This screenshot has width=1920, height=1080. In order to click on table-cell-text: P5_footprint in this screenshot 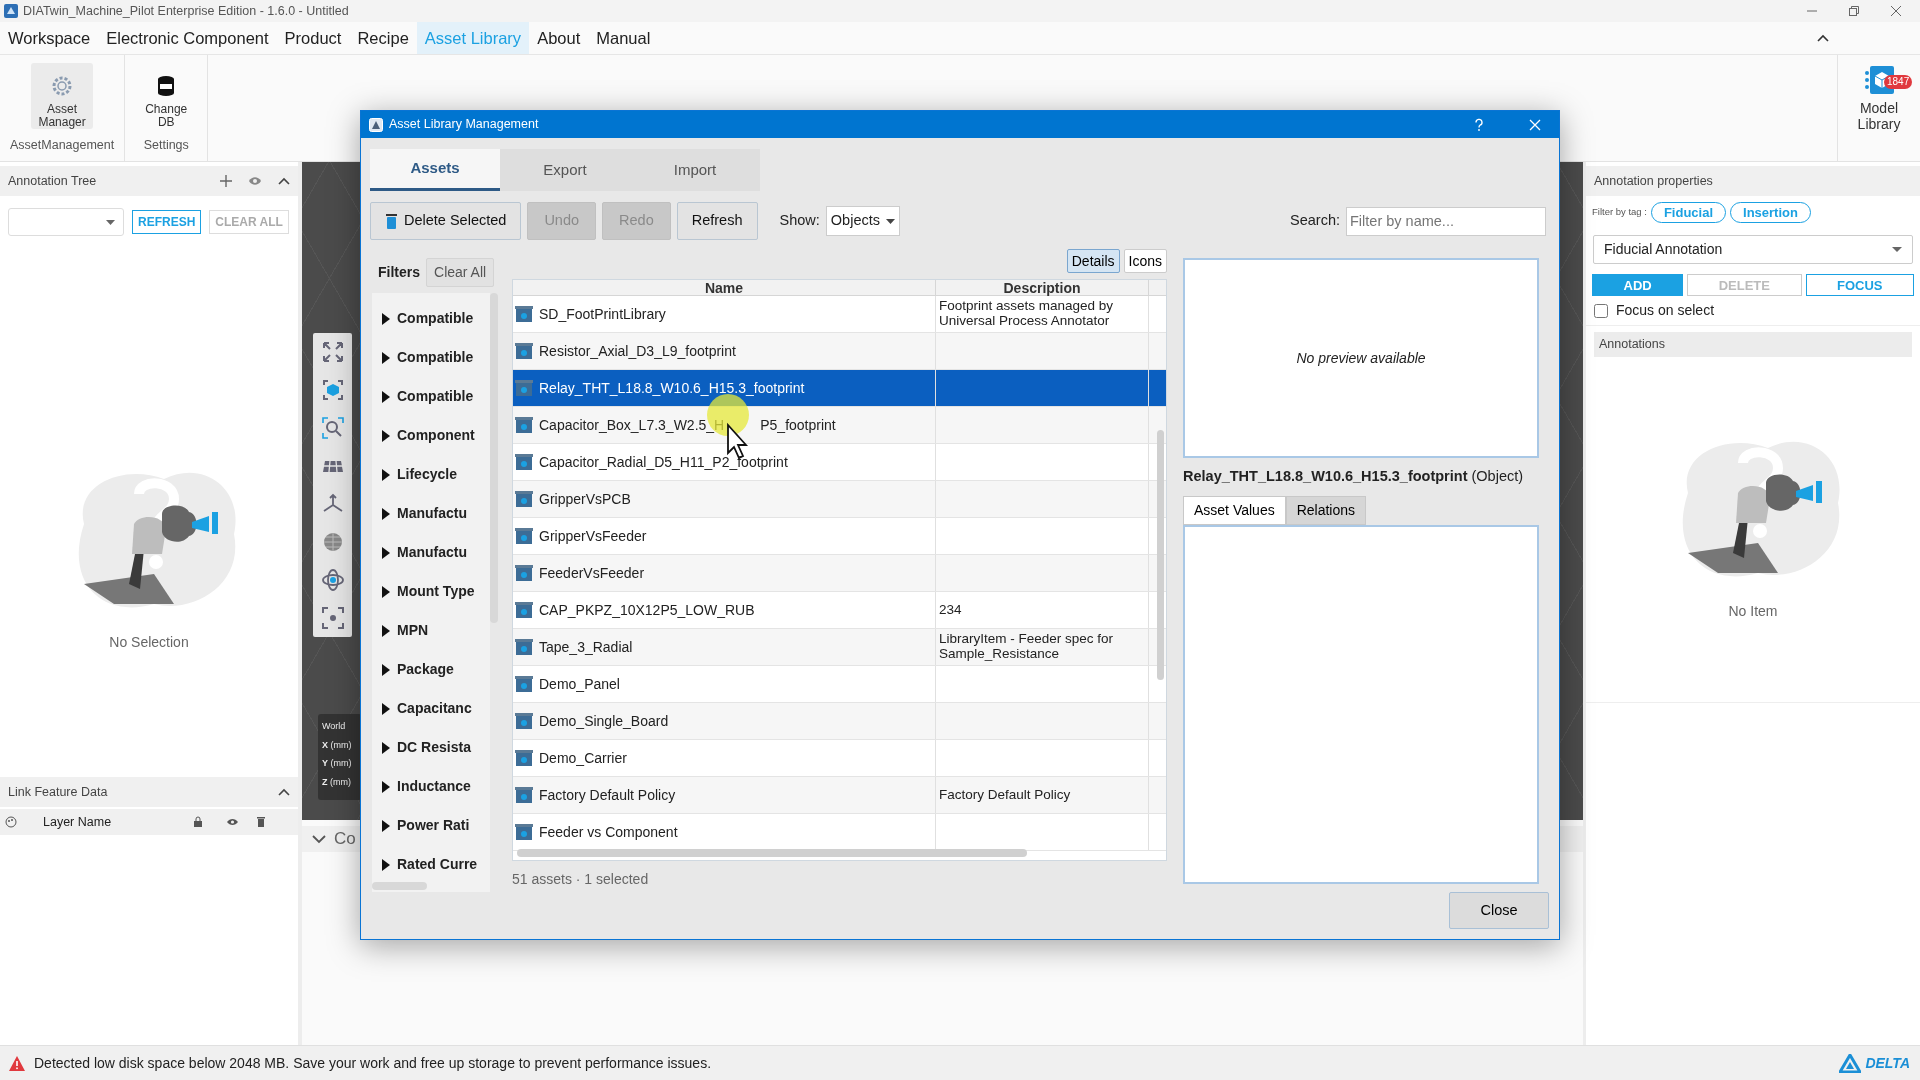, I will do `click(798, 425)`.